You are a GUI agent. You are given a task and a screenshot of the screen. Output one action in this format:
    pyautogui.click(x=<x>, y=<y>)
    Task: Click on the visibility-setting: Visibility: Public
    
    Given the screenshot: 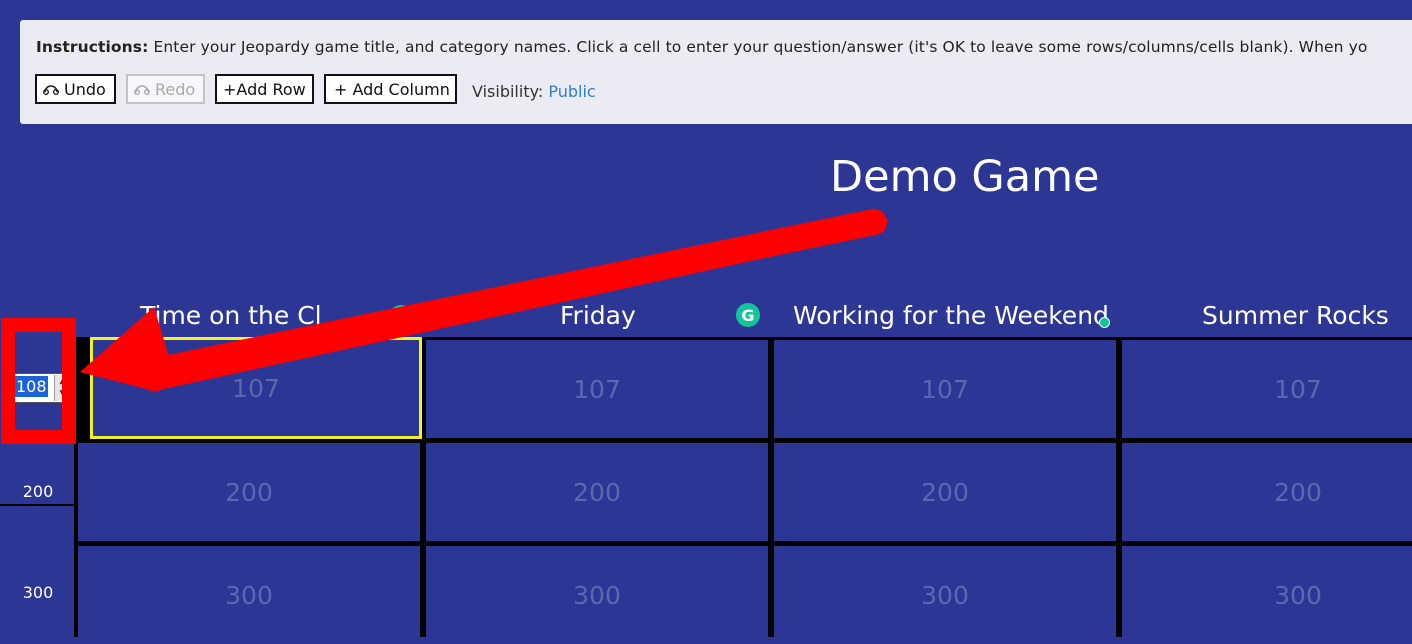 What is the action you would take?
    pyautogui.click(x=534, y=91)
    